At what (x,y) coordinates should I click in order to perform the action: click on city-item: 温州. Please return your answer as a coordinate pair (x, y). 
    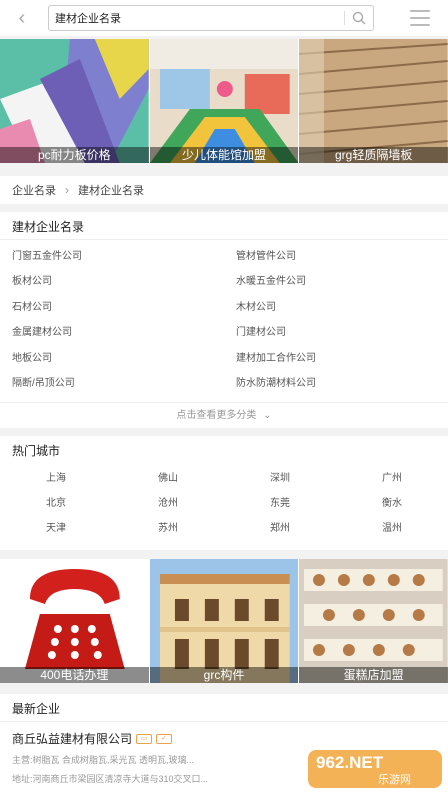
    Looking at the image, I should click on (392, 528).